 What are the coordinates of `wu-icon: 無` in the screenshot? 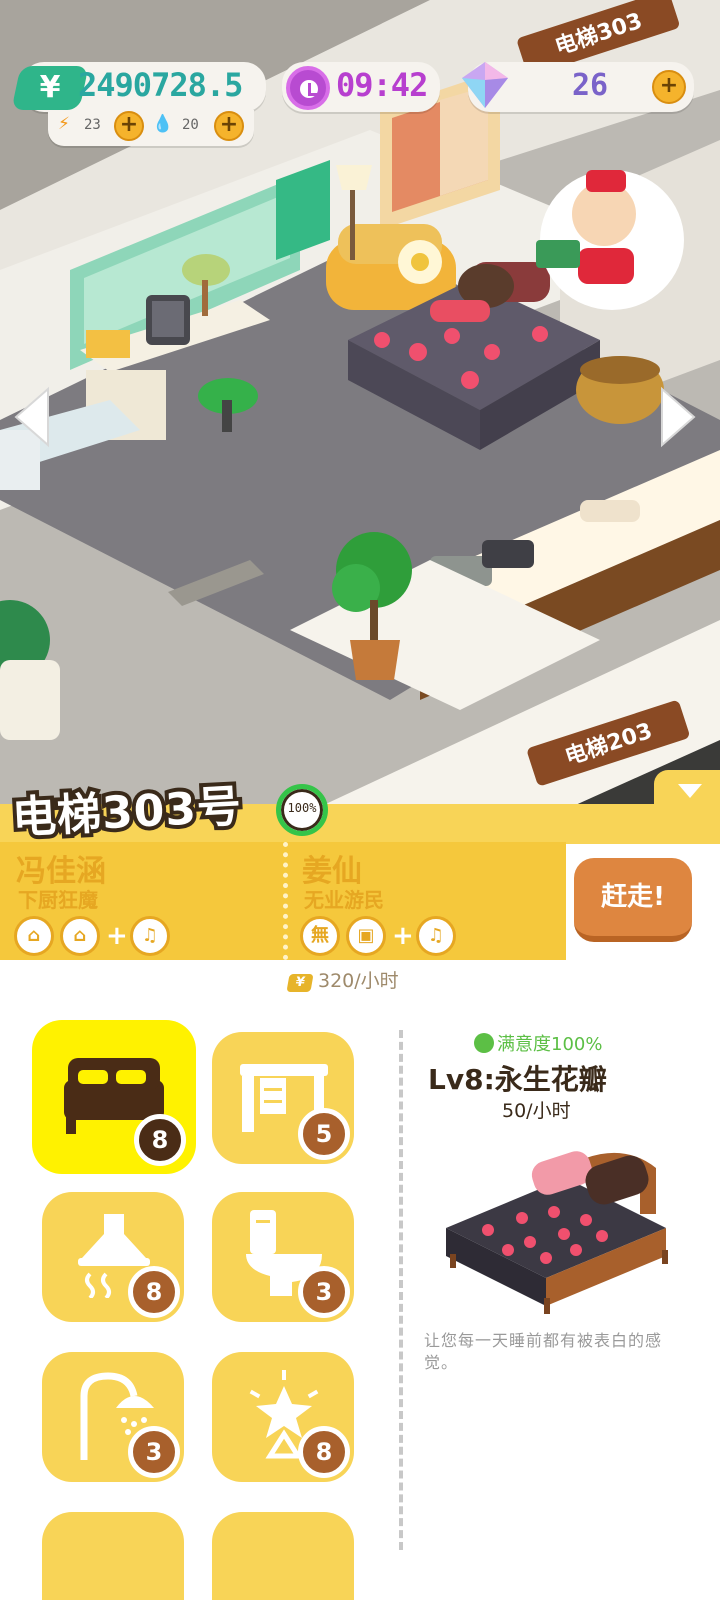 It's located at (320, 936).